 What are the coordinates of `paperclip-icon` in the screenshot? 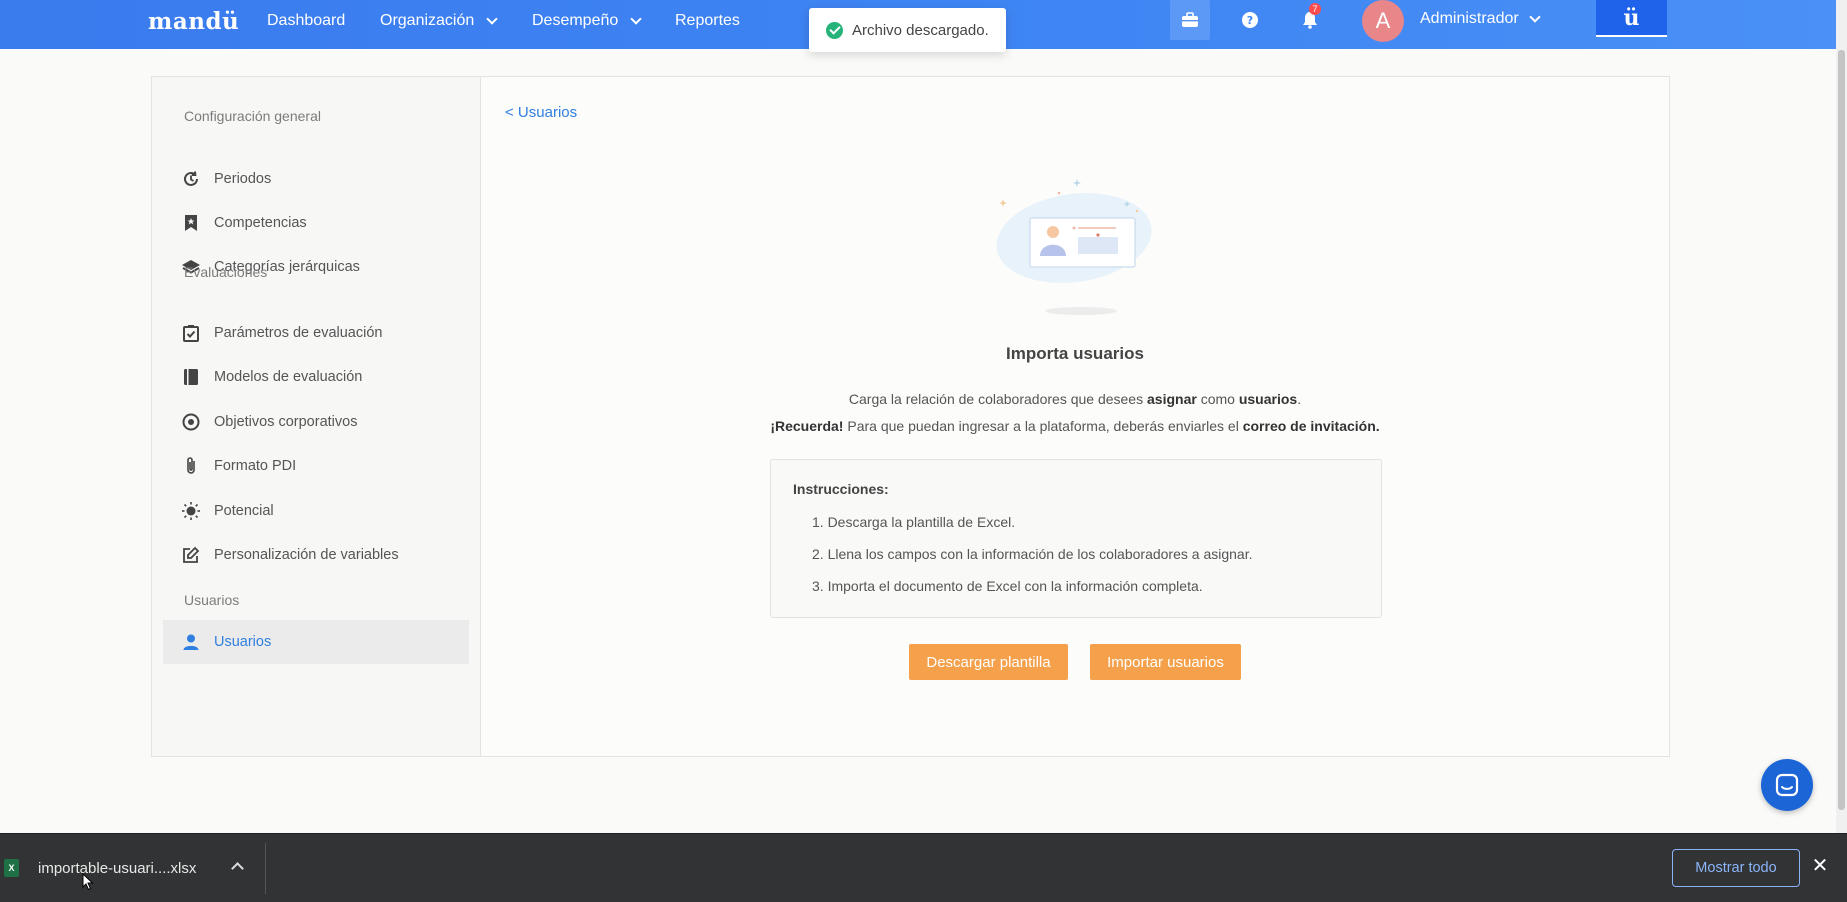 It's located at (191, 466).